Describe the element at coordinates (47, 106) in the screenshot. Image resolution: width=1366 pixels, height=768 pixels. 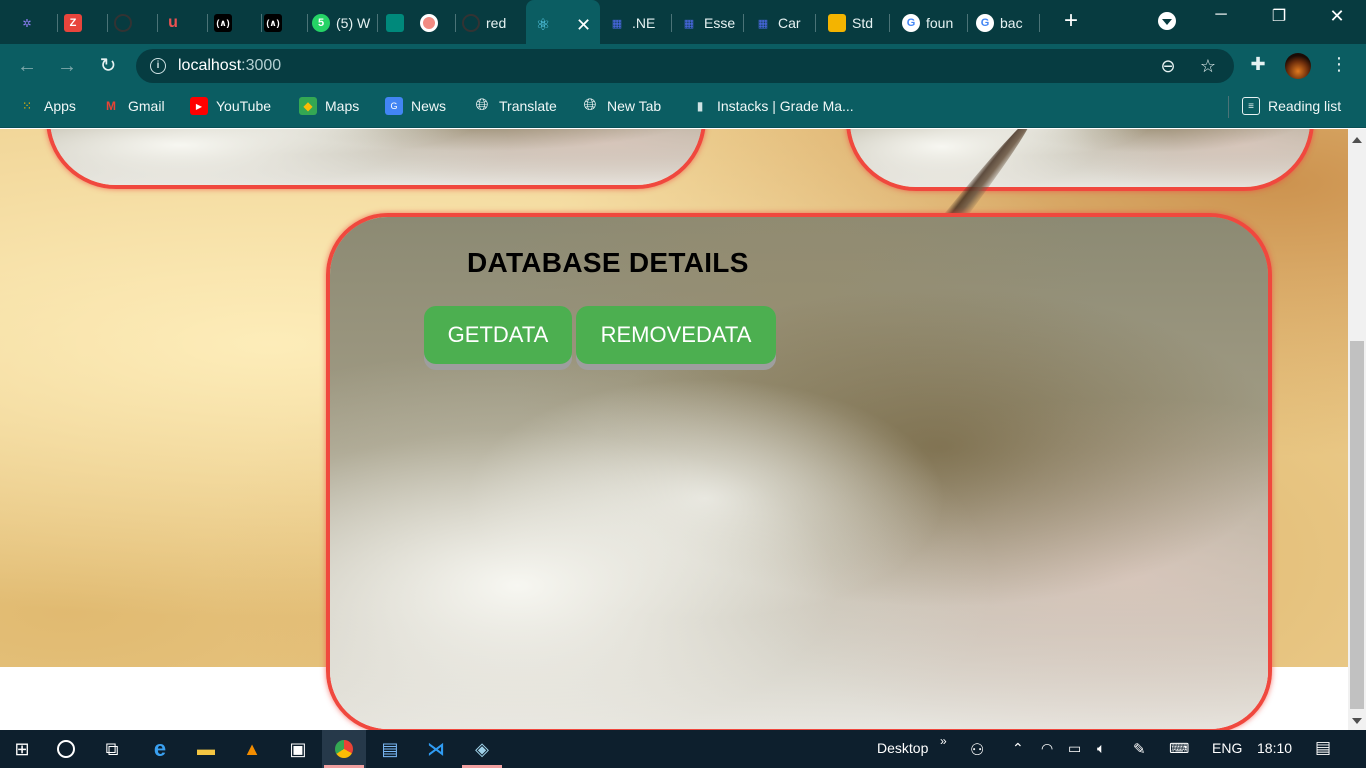
I see `bookmark-apps: ⁙ Apps` at that location.